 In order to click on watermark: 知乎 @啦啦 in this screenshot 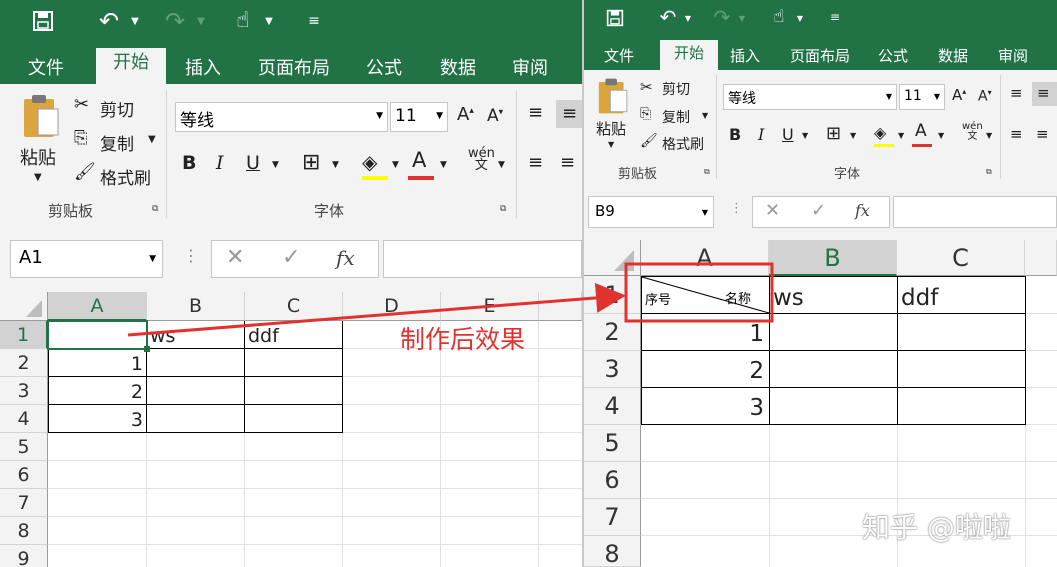, I will do `click(936, 527)`.